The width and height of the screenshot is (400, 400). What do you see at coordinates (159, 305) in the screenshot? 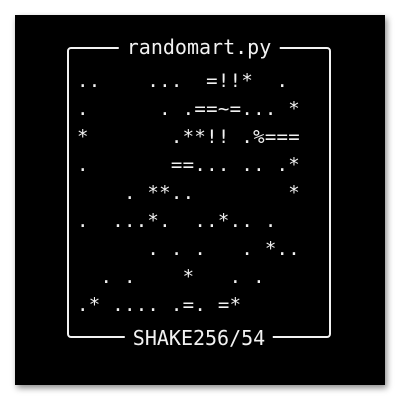
I see `randomart-row-9: .* .... .=. =*` at bounding box center [159, 305].